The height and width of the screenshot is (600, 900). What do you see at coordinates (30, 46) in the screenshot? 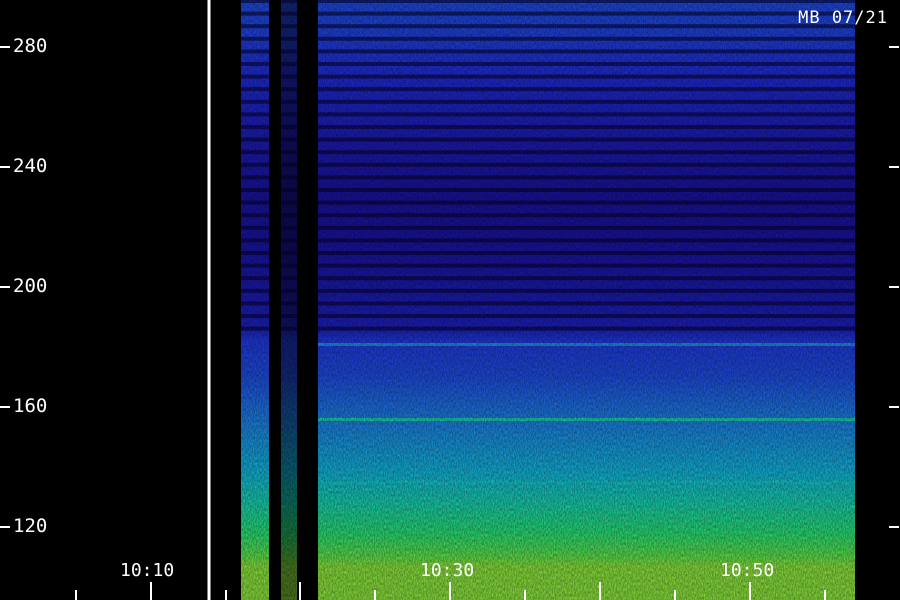
I see `y-tick-label: 280` at bounding box center [30, 46].